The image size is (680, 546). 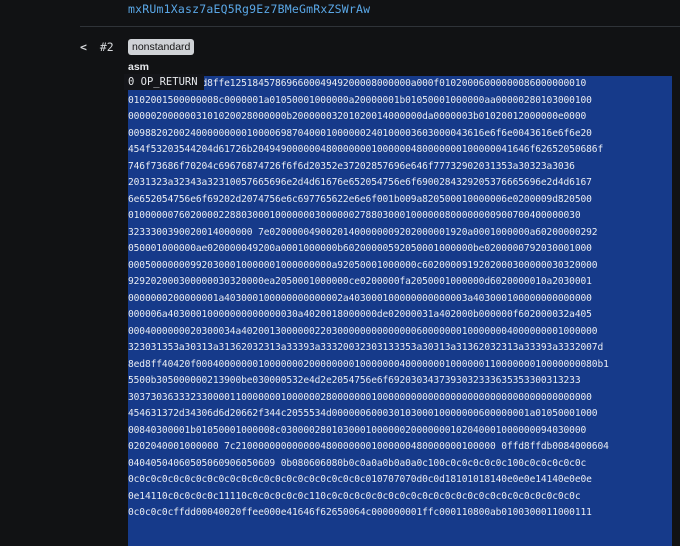 I want to click on output-index: #2, so click(x=106, y=47).